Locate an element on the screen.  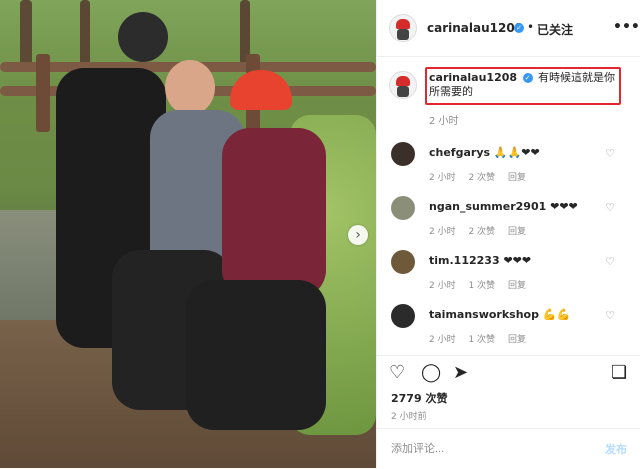
comment-text: 💪💪 is located at coordinates (556, 314).